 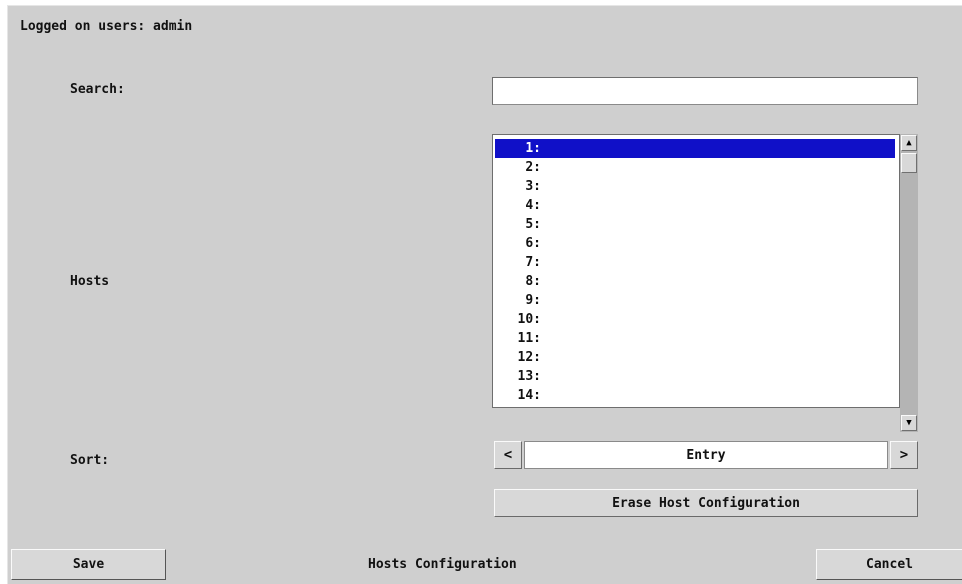 What do you see at coordinates (533, 148) in the screenshot?
I see `host-number: 1:` at bounding box center [533, 148].